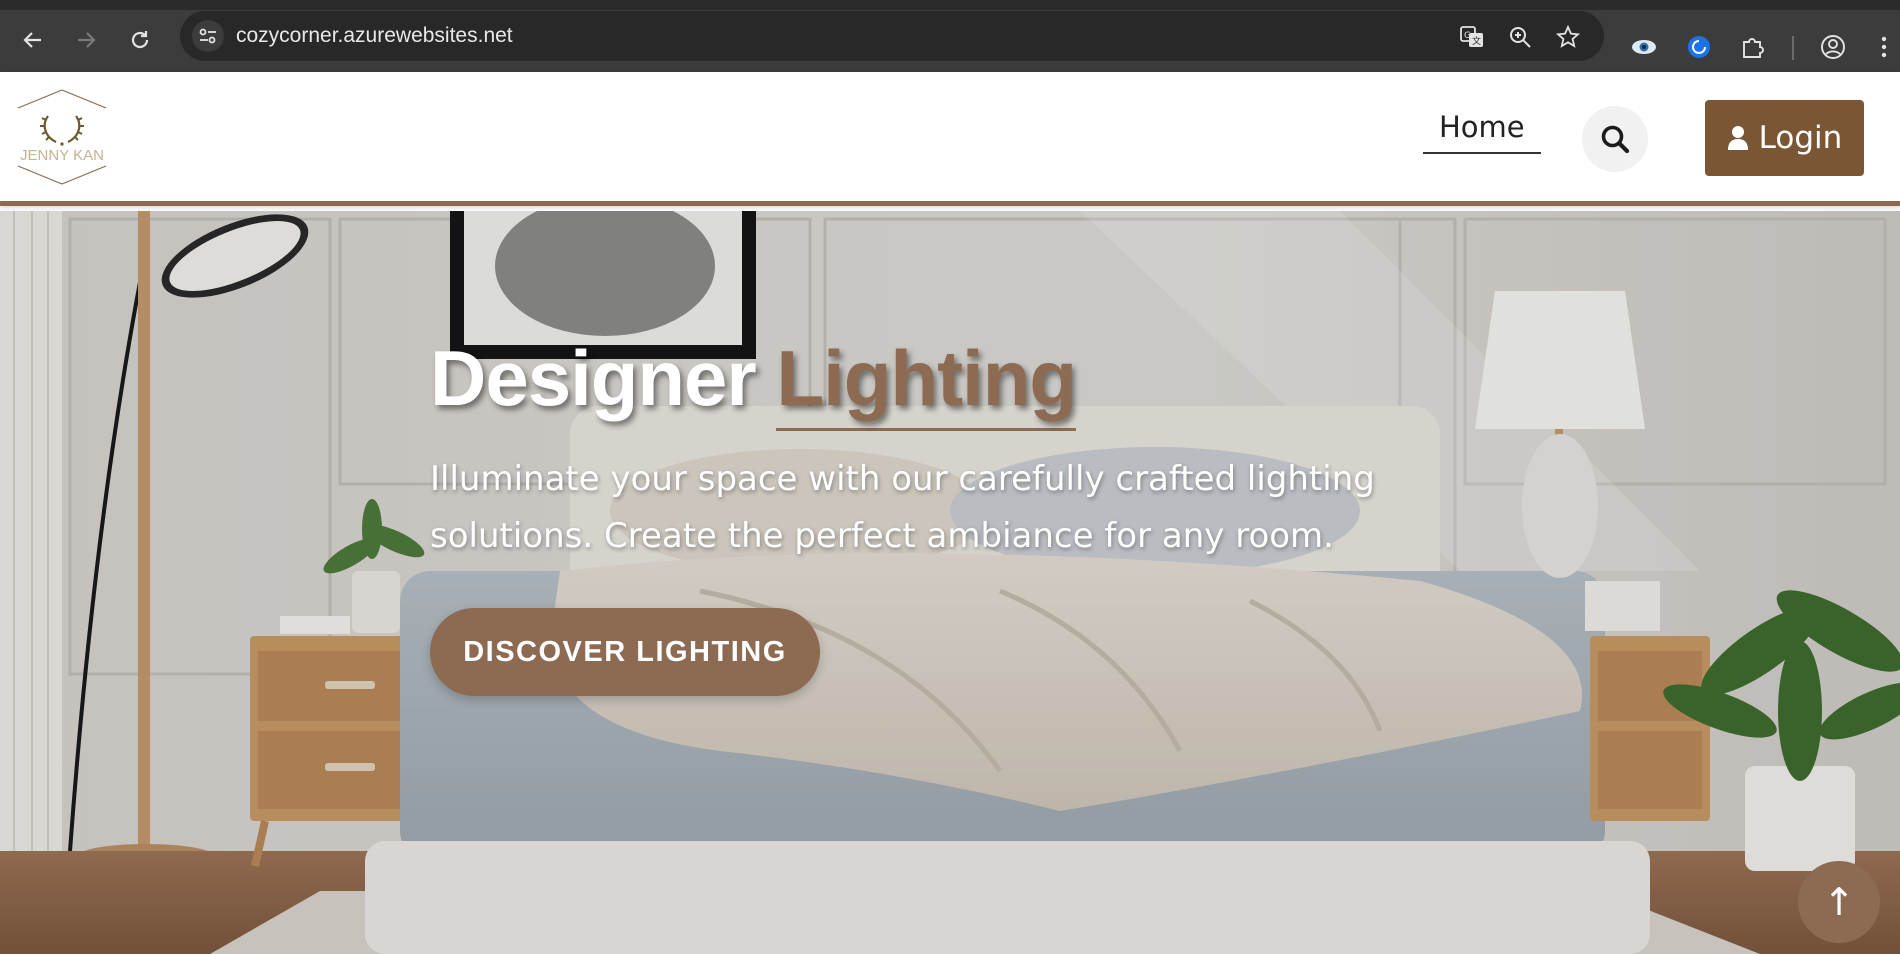  What do you see at coordinates (1753, 47) in the screenshot?
I see `extensions-puzzle-icon` at bounding box center [1753, 47].